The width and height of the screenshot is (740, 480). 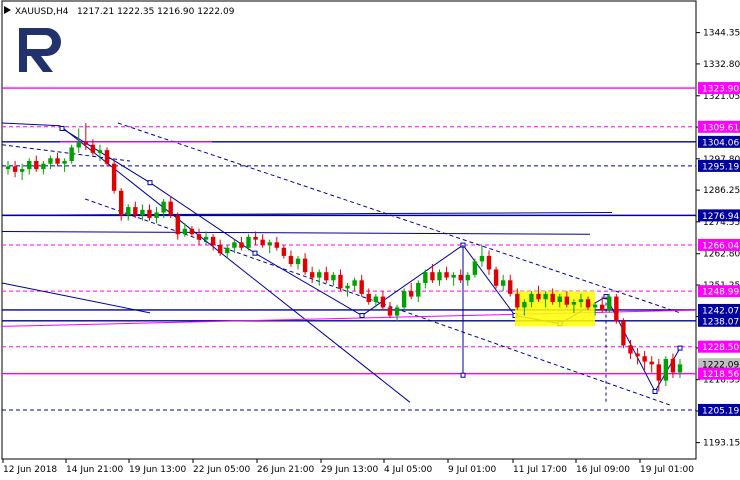 What do you see at coordinates (720, 90) in the screenshot?
I see `level-price-label: 1323.90` at bounding box center [720, 90].